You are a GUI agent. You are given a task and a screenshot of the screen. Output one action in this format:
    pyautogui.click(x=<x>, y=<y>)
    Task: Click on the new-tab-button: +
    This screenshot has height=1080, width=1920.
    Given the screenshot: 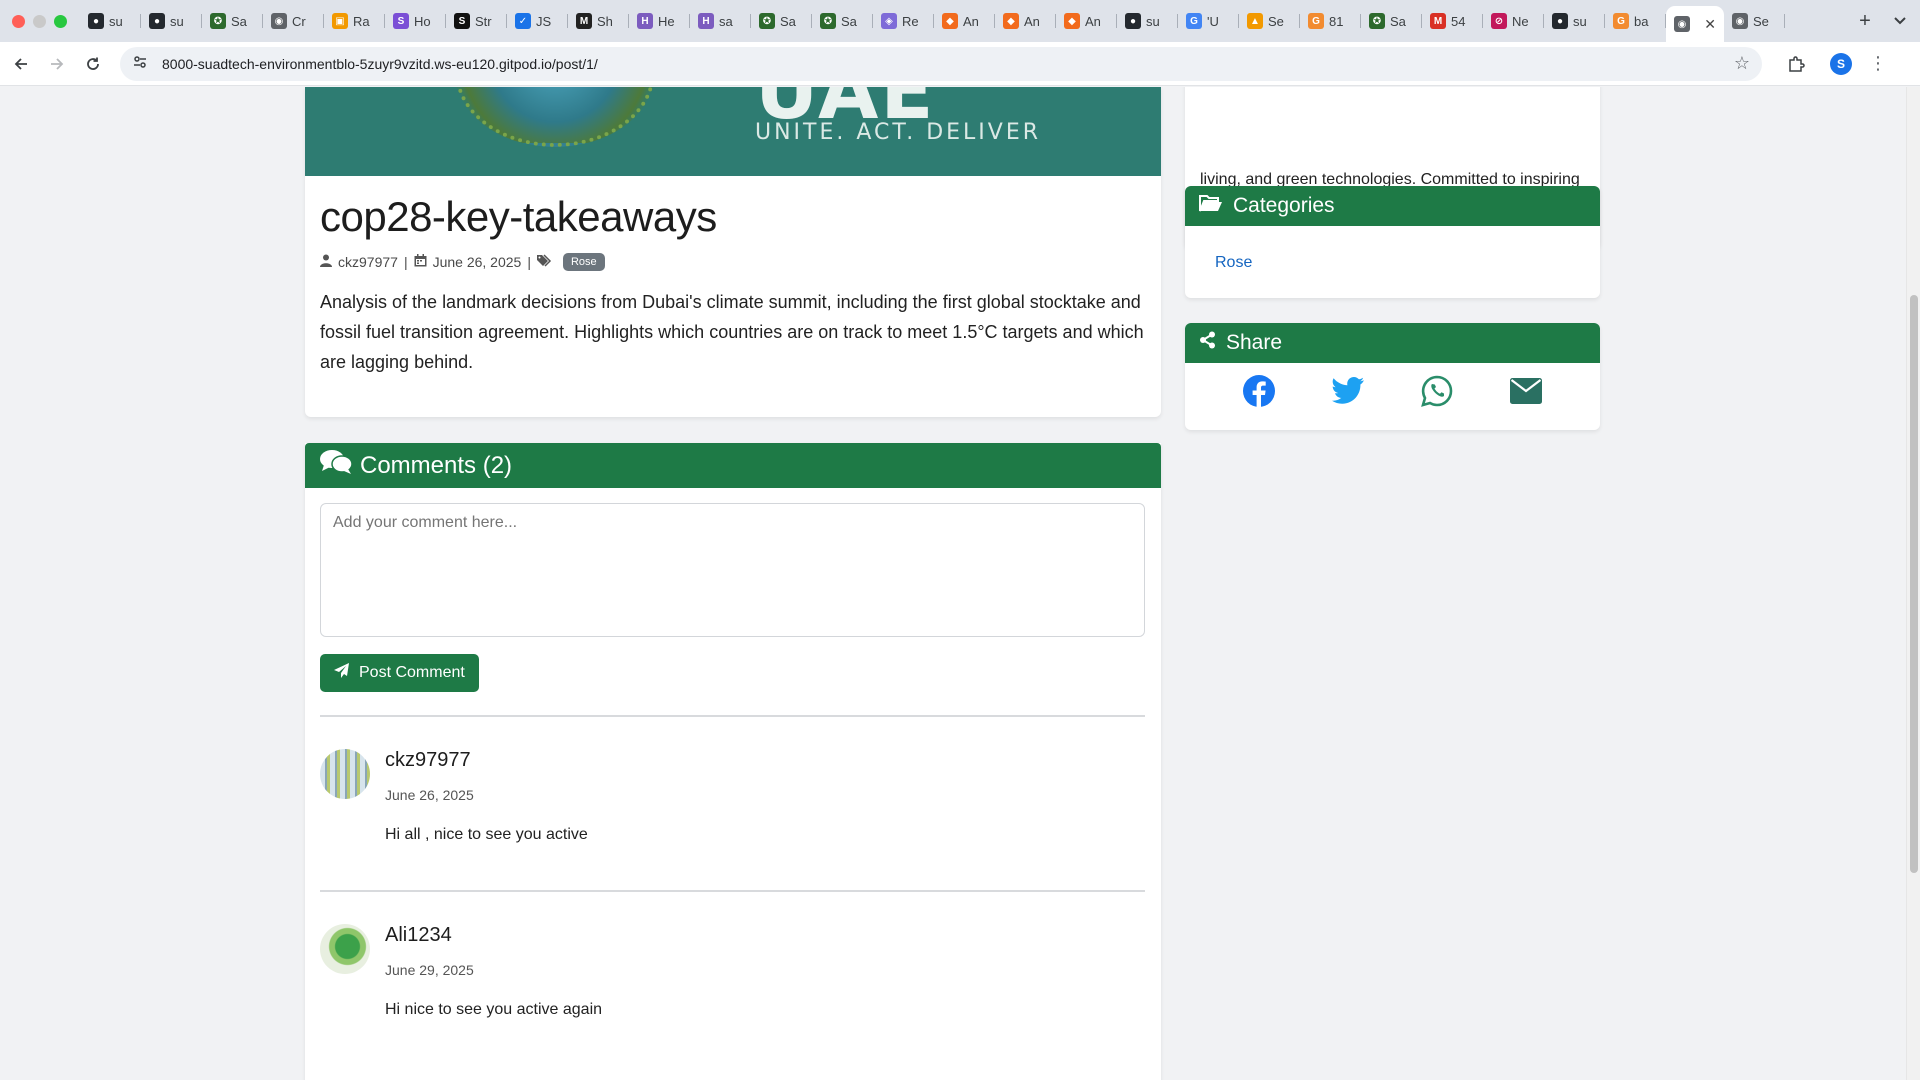 What is the action you would take?
    pyautogui.click(x=1865, y=21)
    